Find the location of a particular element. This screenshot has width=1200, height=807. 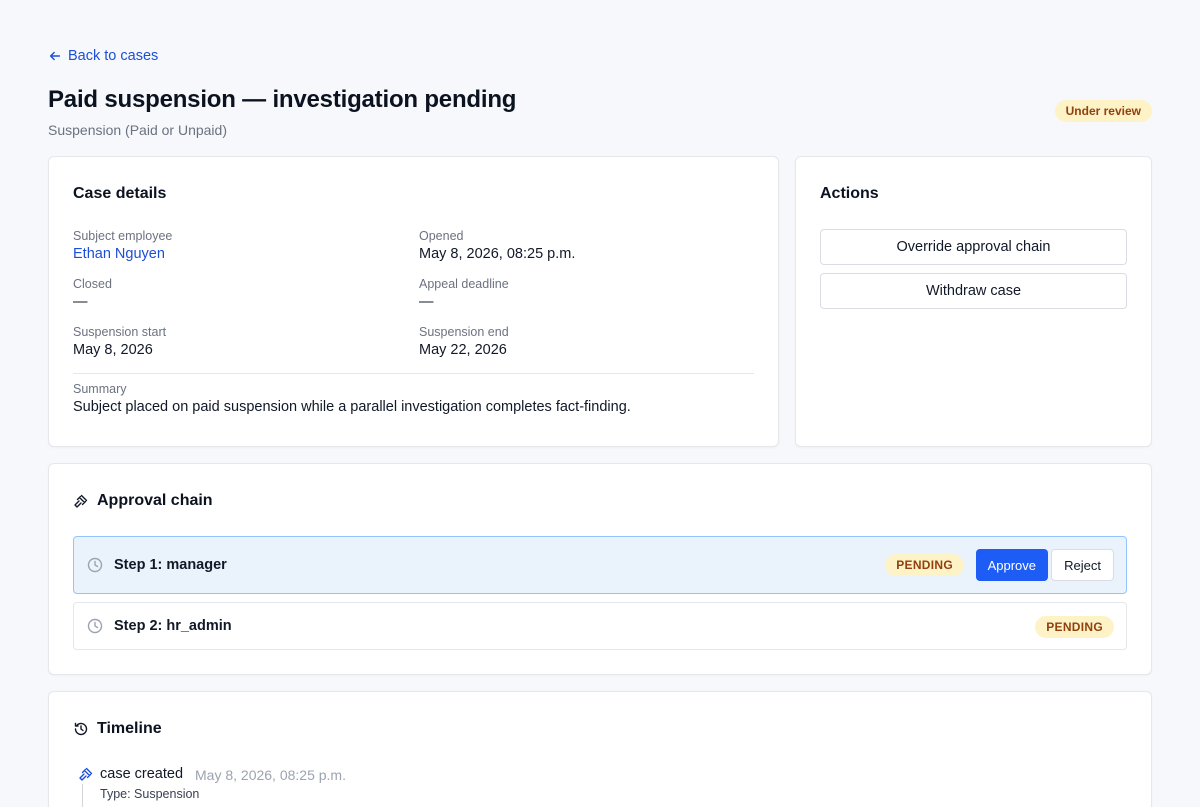

override-approval-chain-button: Override approval chain is located at coordinates (973, 247).